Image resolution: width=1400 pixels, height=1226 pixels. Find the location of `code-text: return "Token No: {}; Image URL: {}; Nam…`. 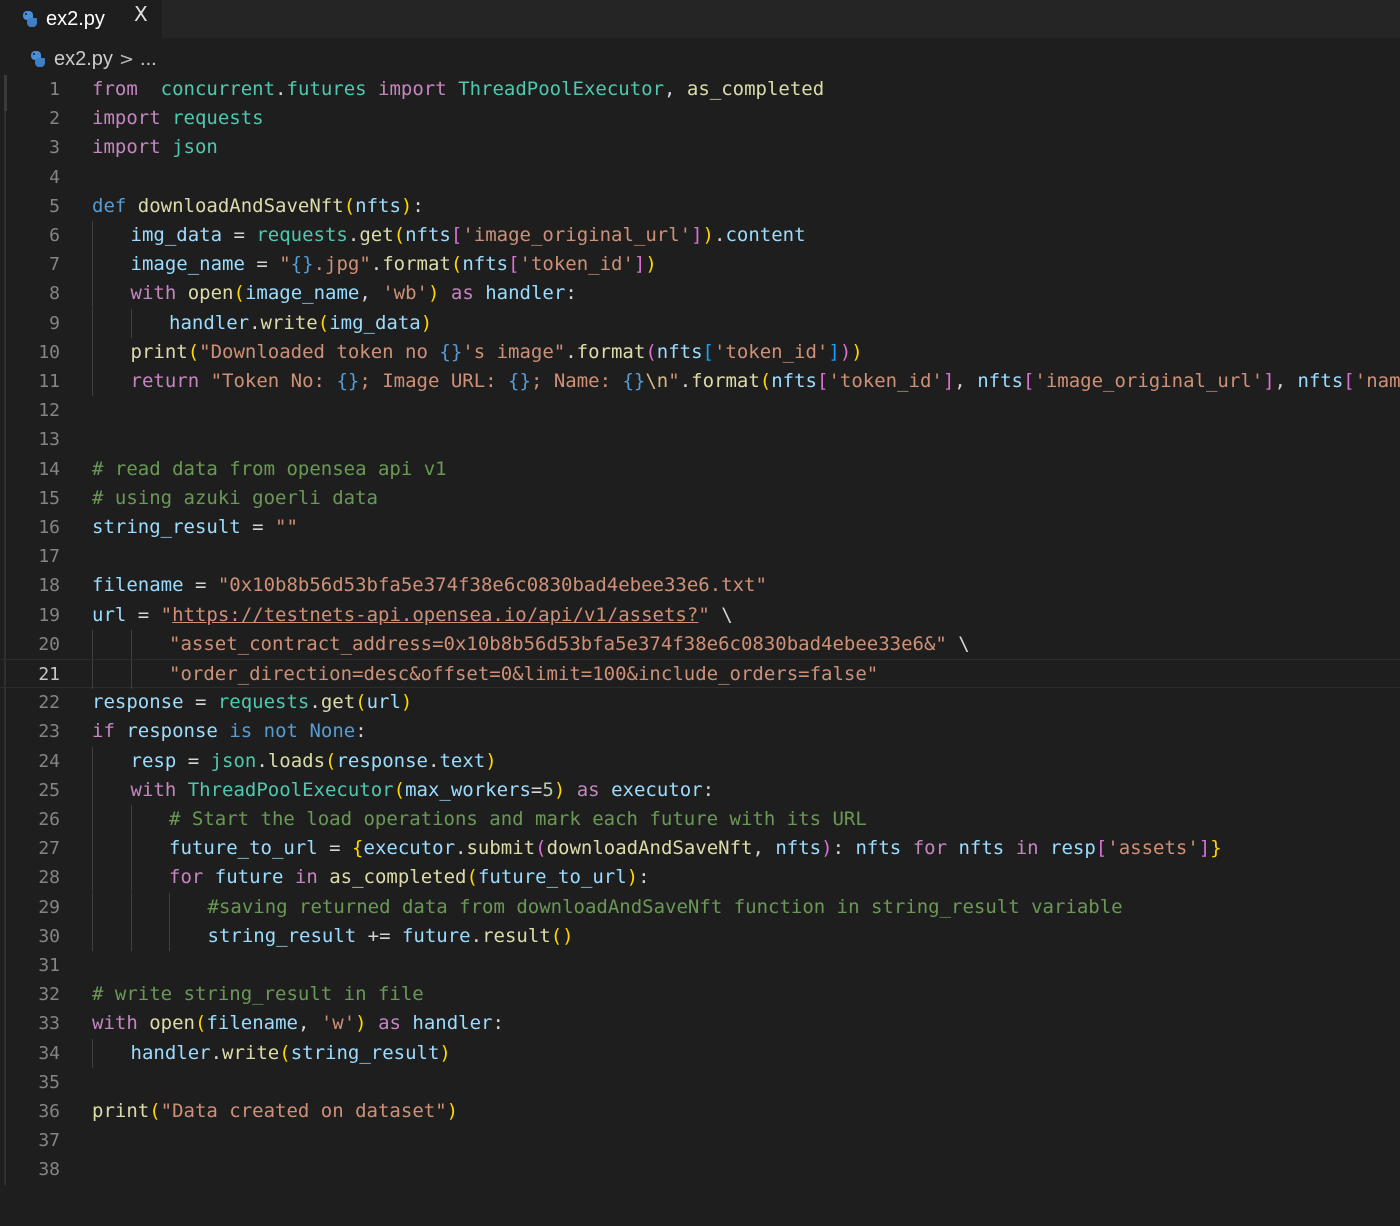

code-text: return "Token No: {}; Image URL: {}; Nam… is located at coordinates (765, 381).